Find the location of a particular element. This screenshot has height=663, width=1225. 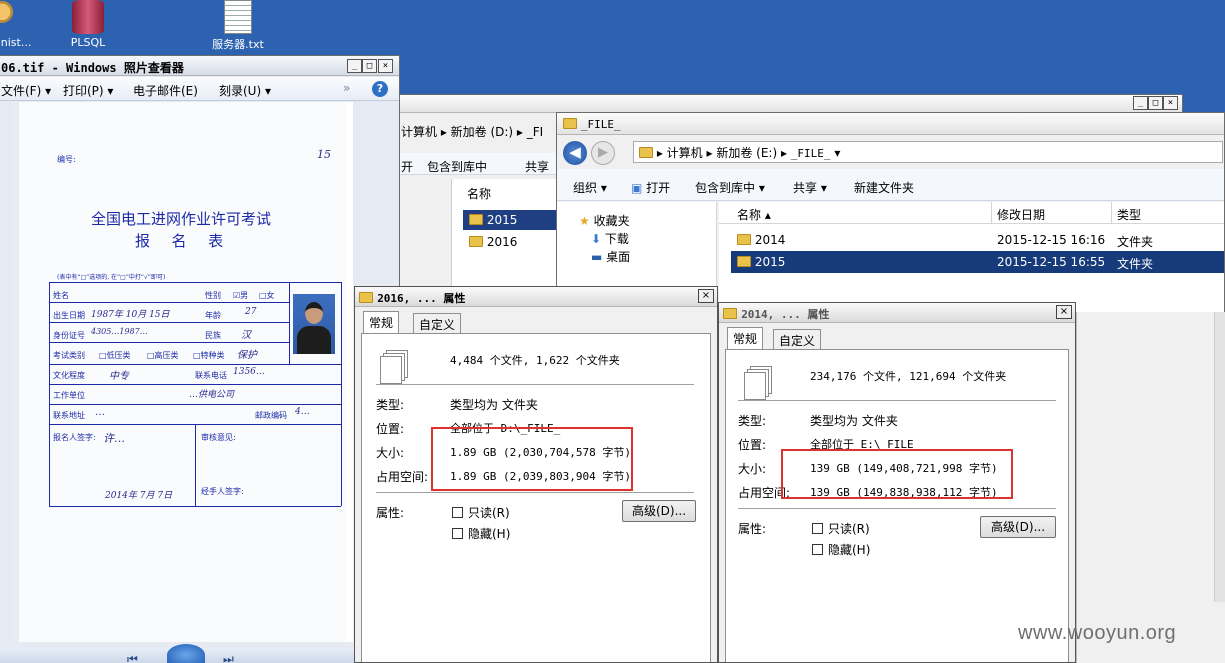

field-employer-value: …供电公司 is located at coordinates (212, 395).